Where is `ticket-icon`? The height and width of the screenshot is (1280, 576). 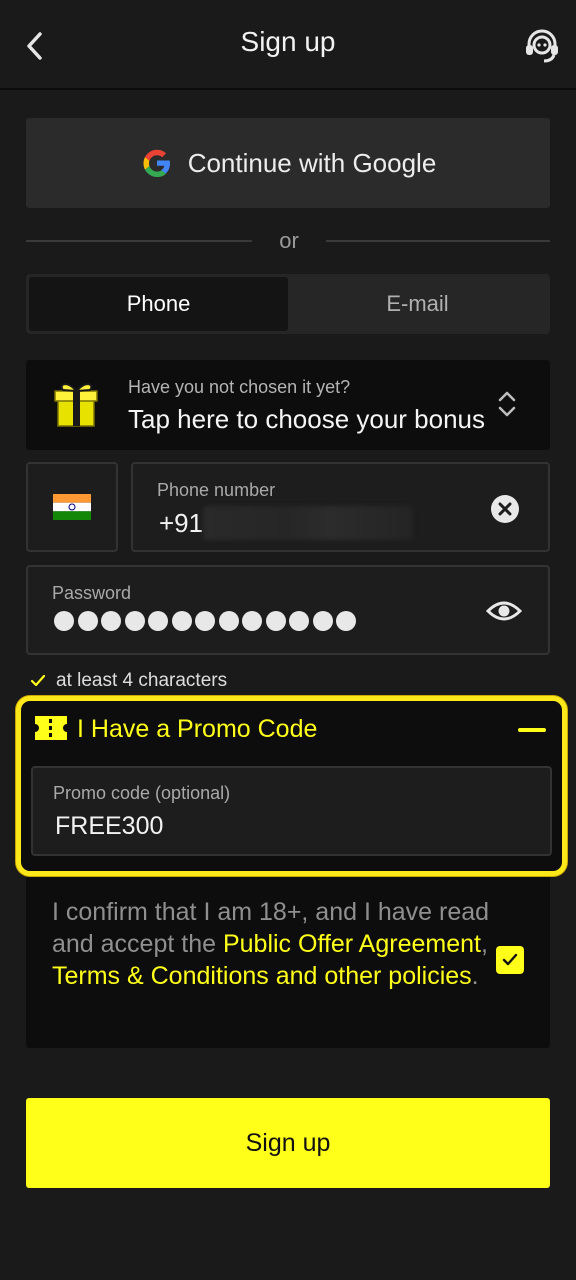 ticket-icon is located at coordinates (51, 728).